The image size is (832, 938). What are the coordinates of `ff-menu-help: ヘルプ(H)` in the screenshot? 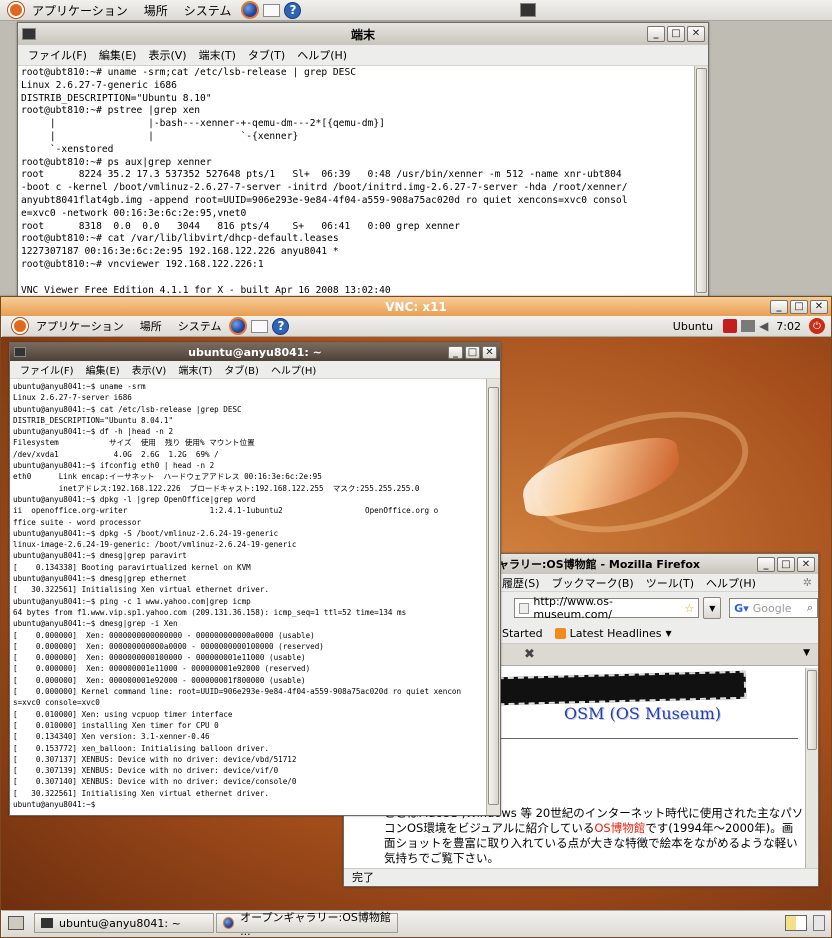 It's located at (731, 583).